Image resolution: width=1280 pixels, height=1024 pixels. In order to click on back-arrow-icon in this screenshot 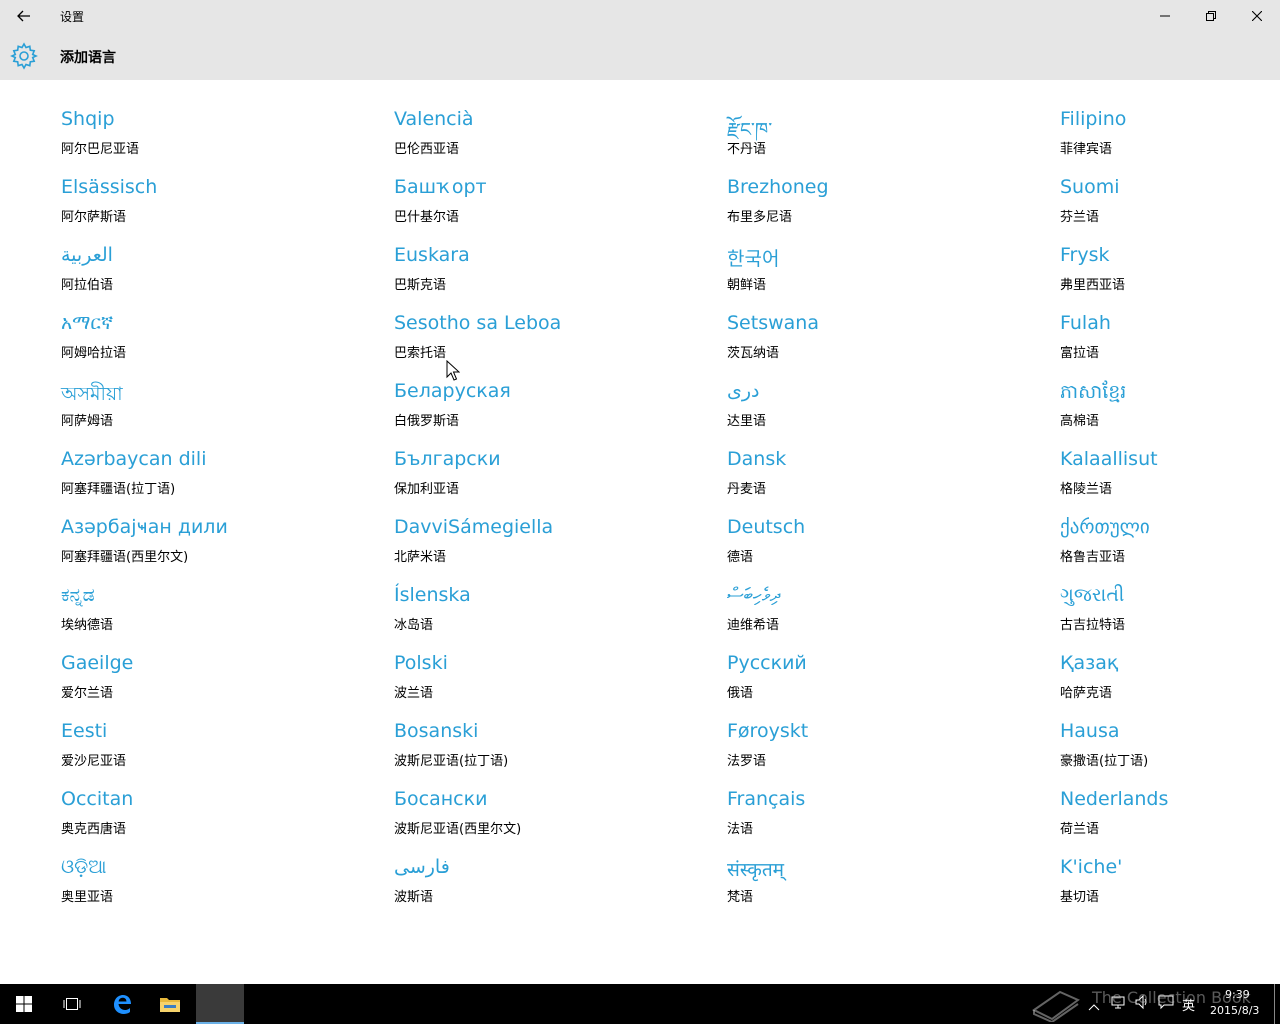, I will do `click(23, 16)`.